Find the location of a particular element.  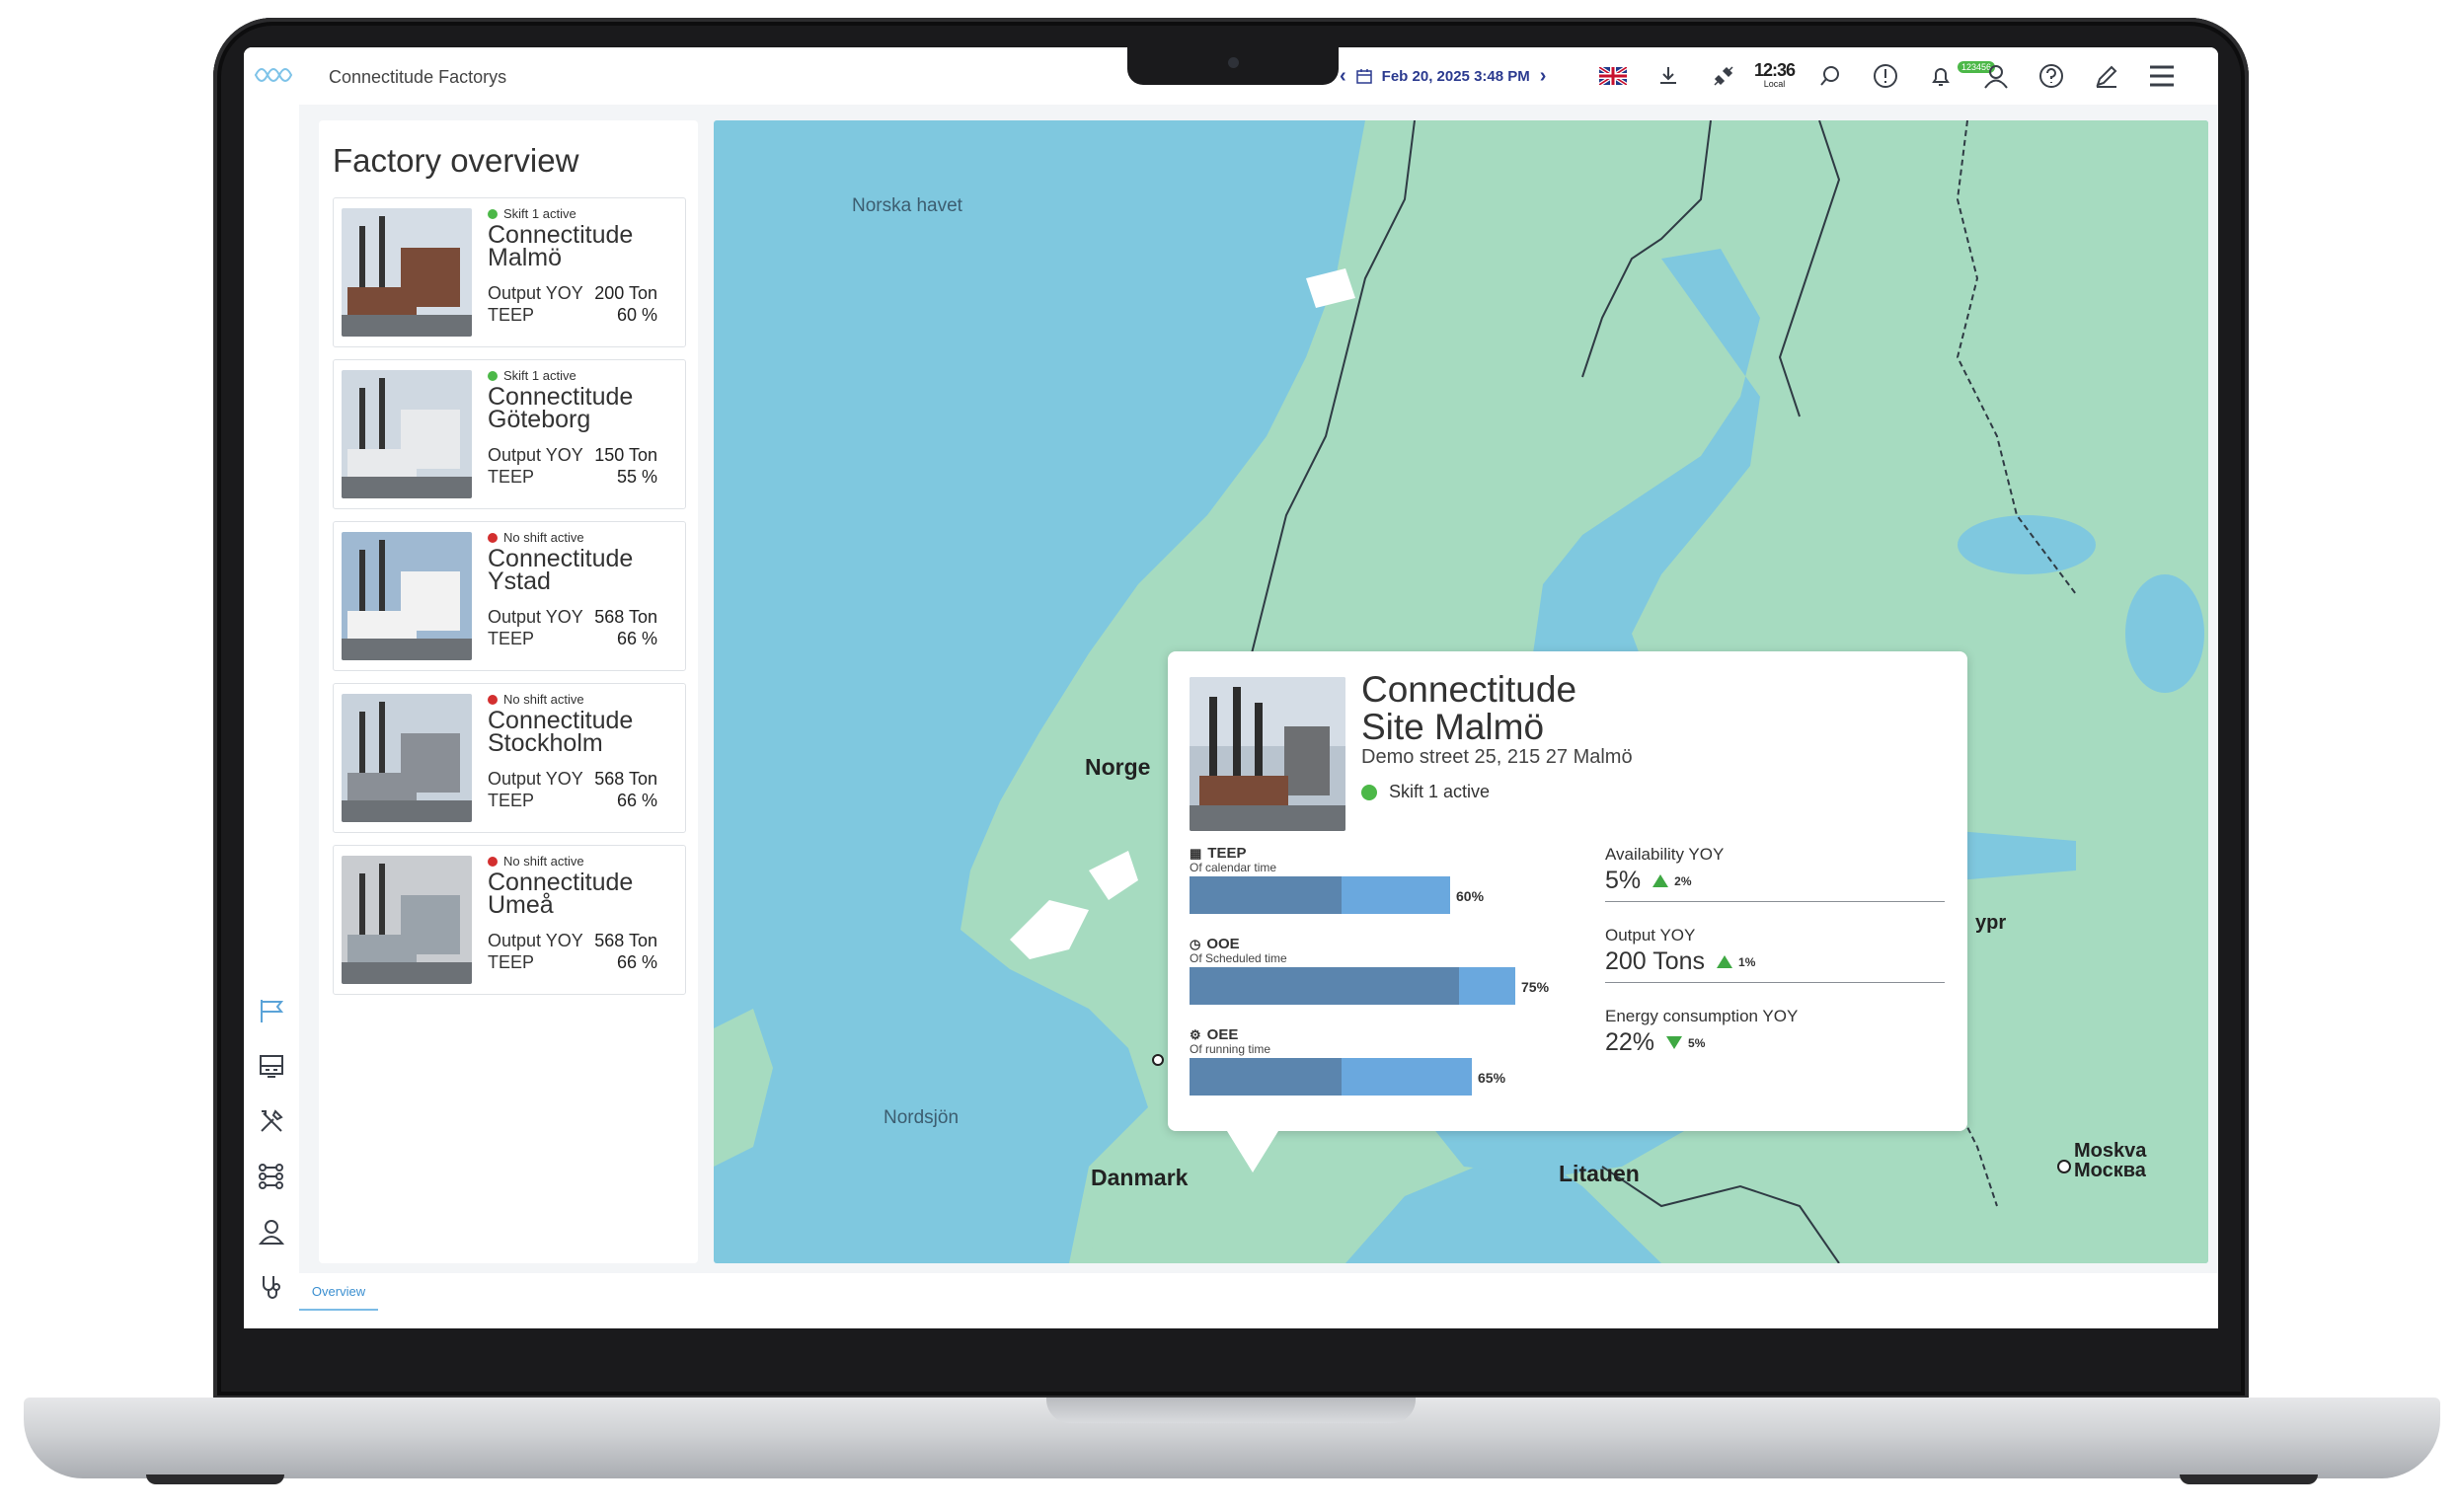

laptop-foot is located at coordinates (2249, 1479).